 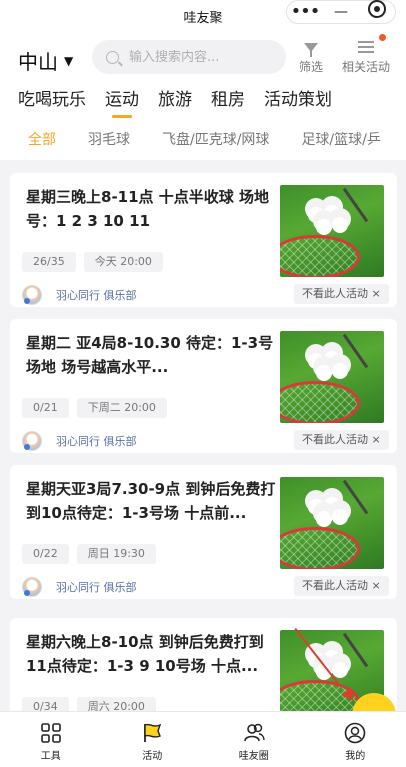 I want to click on subcategory-tabs: 全部 羽毛球 飞盘/匹克球/网球 足球/篮球/乒, so click(x=203, y=139).